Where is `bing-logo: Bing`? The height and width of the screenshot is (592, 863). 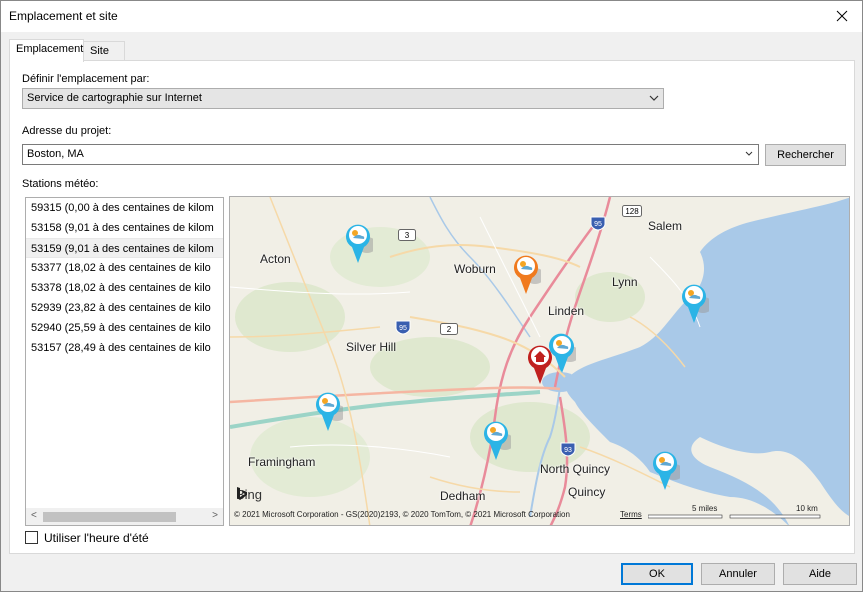 bing-logo: Bing is located at coordinates (249, 494).